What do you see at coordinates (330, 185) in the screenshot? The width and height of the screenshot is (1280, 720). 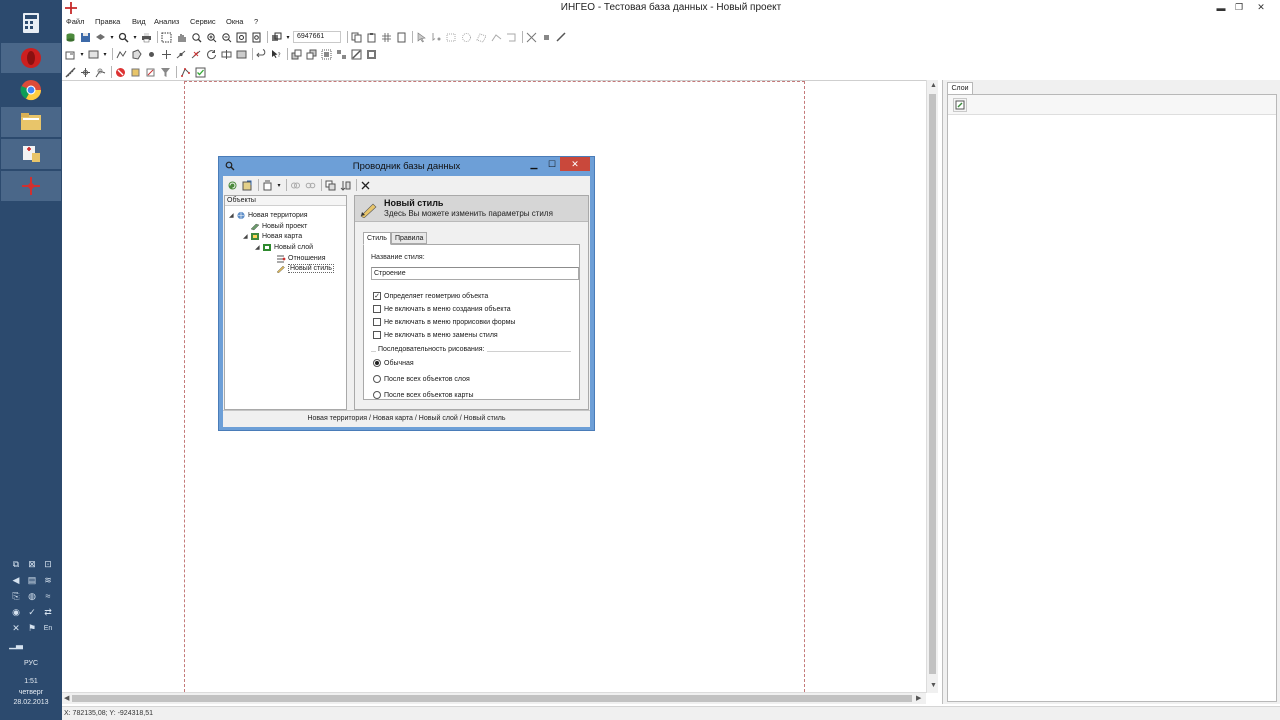 I see `dlg-properties-button` at bounding box center [330, 185].